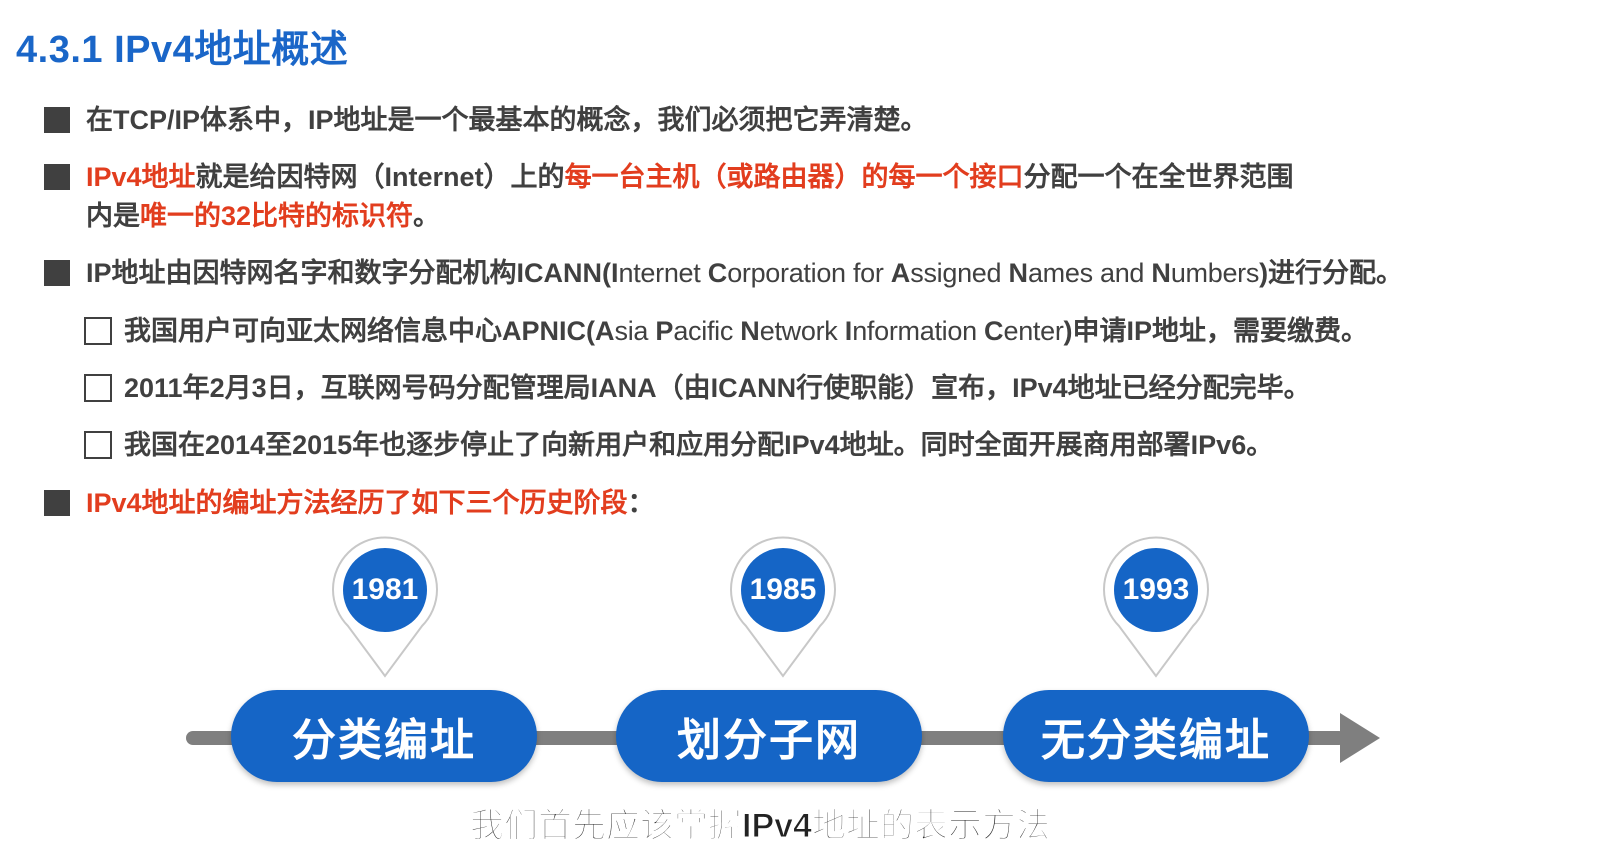  Describe the element at coordinates (141, 177) in the screenshot. I see `highlight-ipv4: IPv4地址` at that location.